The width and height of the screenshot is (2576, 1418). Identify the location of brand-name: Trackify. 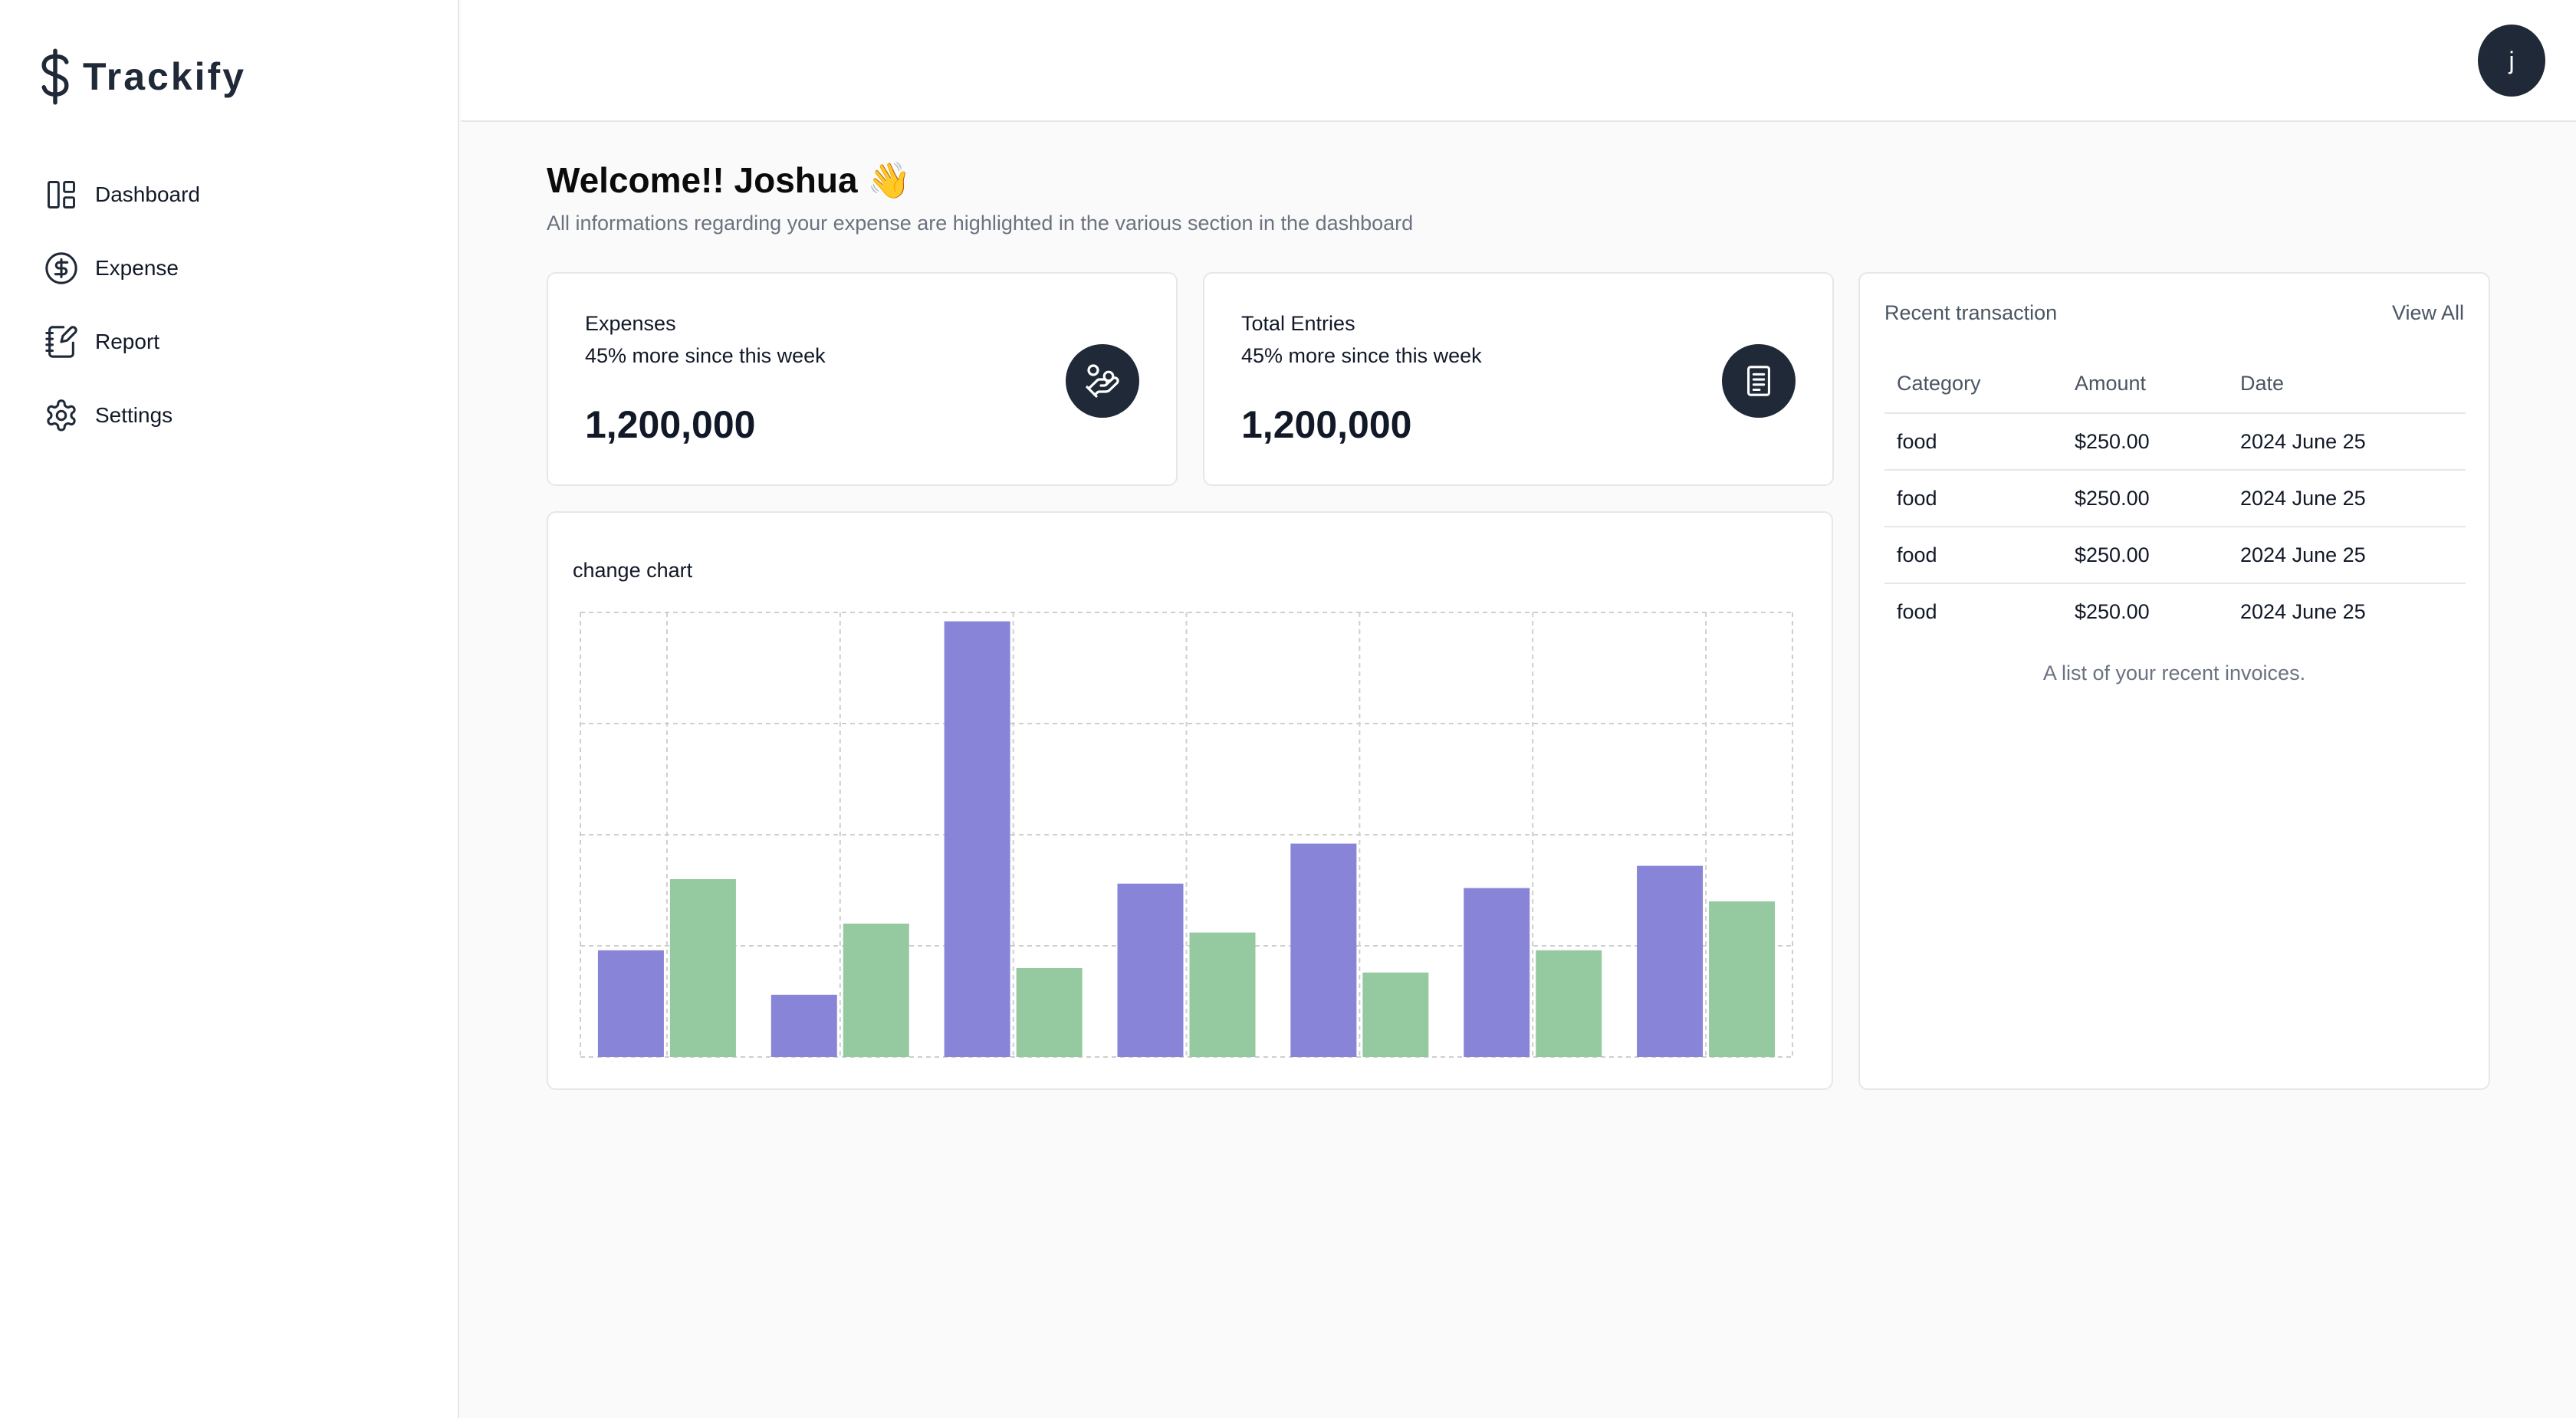
(165, 76).